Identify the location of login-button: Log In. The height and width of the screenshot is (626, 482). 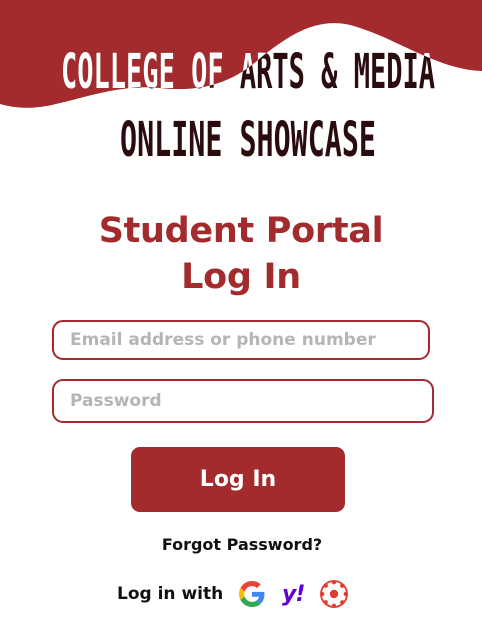
(238, 479).